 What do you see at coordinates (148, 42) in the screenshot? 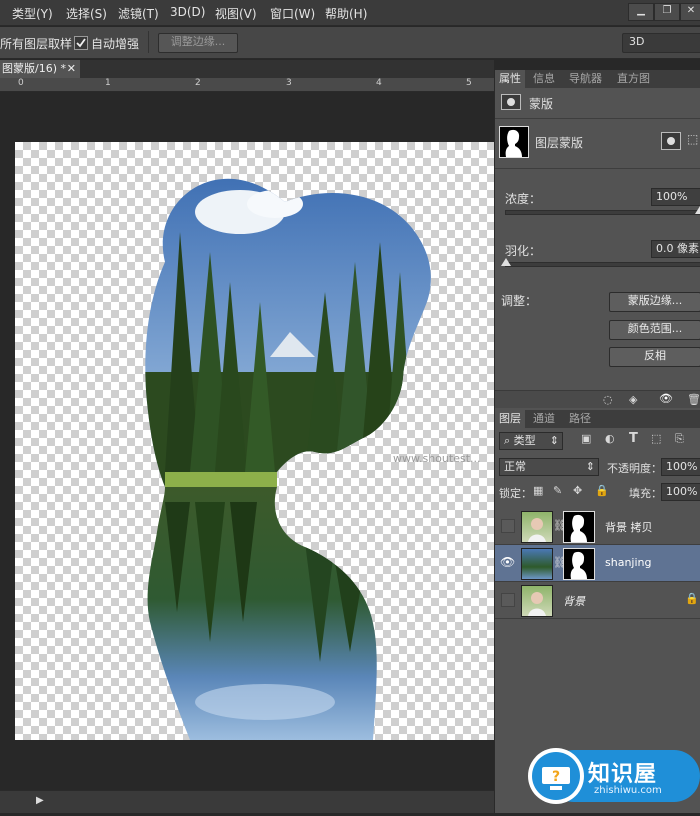
I see `separator` at bounding box center [148, 42].